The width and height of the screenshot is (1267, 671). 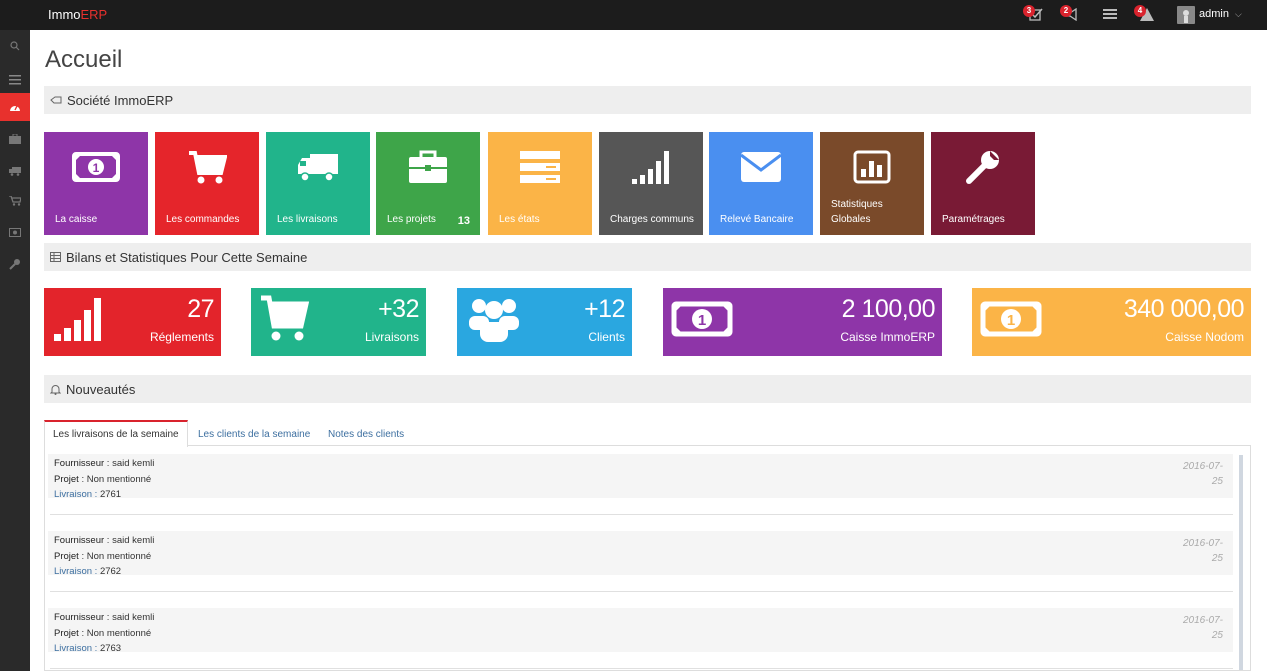 I want to click on page-title: Accueil, so click(x=84, y=59).